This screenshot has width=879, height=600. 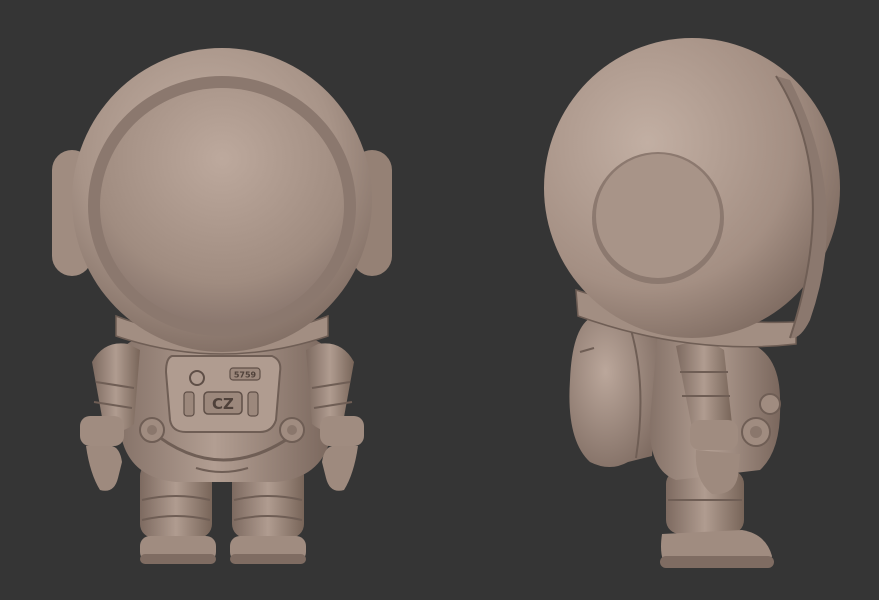 I want to click on front-right-arm, so click(x=335, y=417).